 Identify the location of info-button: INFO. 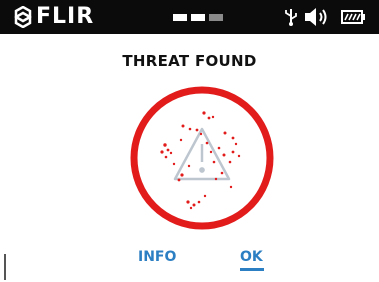
(157, 257).